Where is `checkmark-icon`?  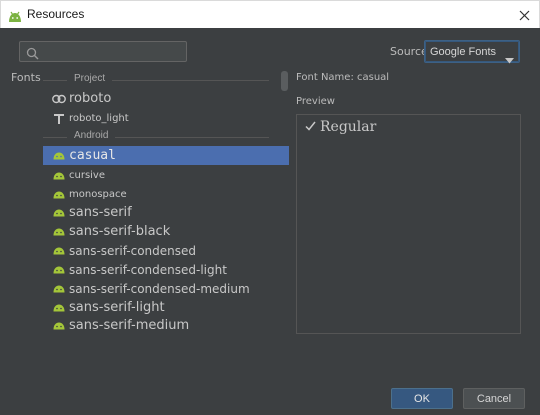 checkmark-icon is located at coordinates (310, 127).